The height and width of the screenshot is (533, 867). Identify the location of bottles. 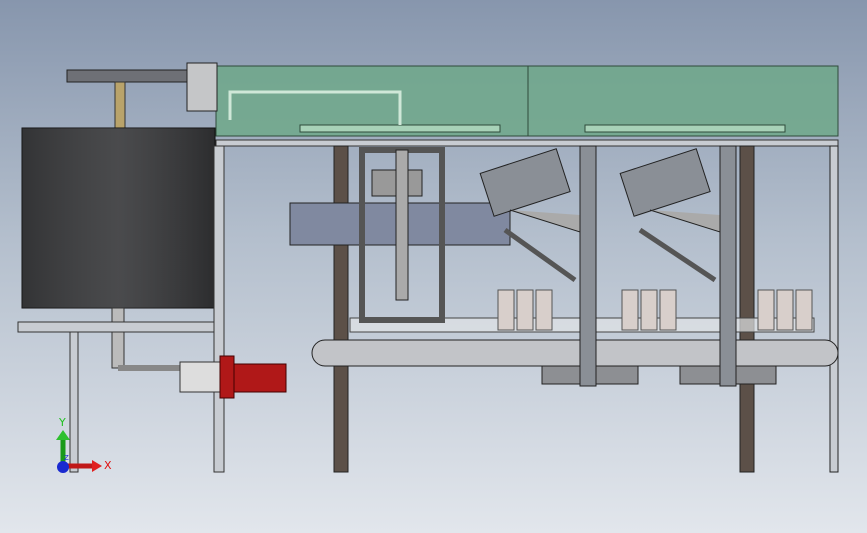
(655, 310).